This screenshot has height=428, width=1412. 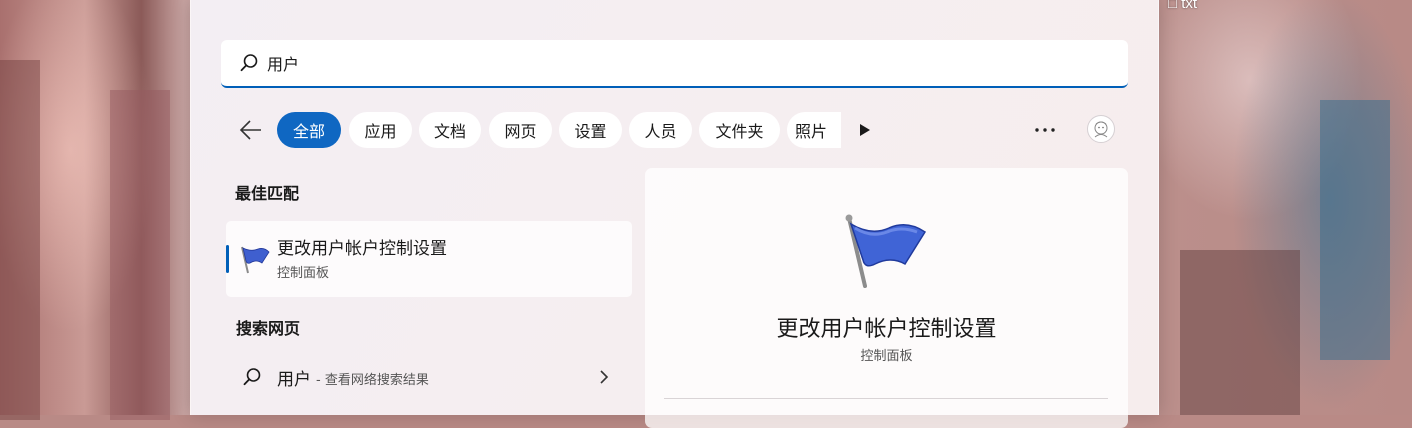 I want to click on detail-subtitle: 控制面板, so click(x=886, y=356).